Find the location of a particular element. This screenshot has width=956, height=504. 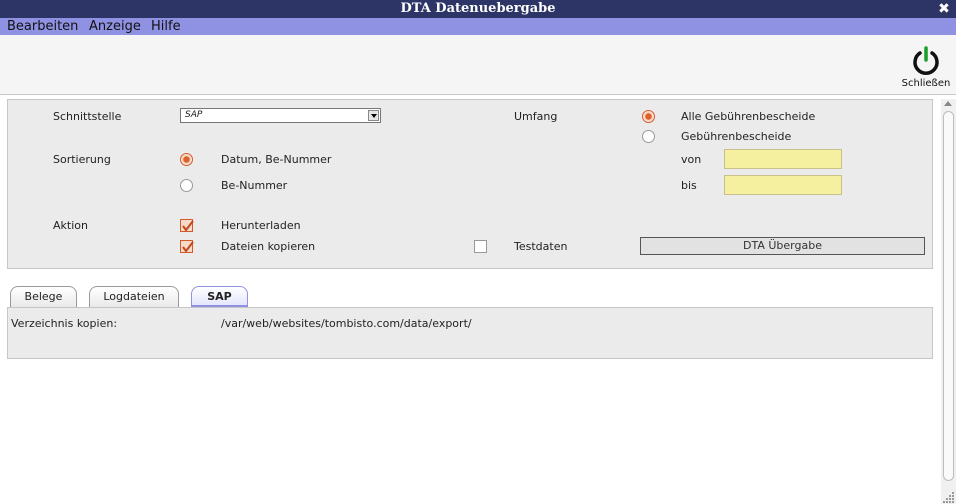

schnittstelle-select: SAP is located at coordinates (280, 115).